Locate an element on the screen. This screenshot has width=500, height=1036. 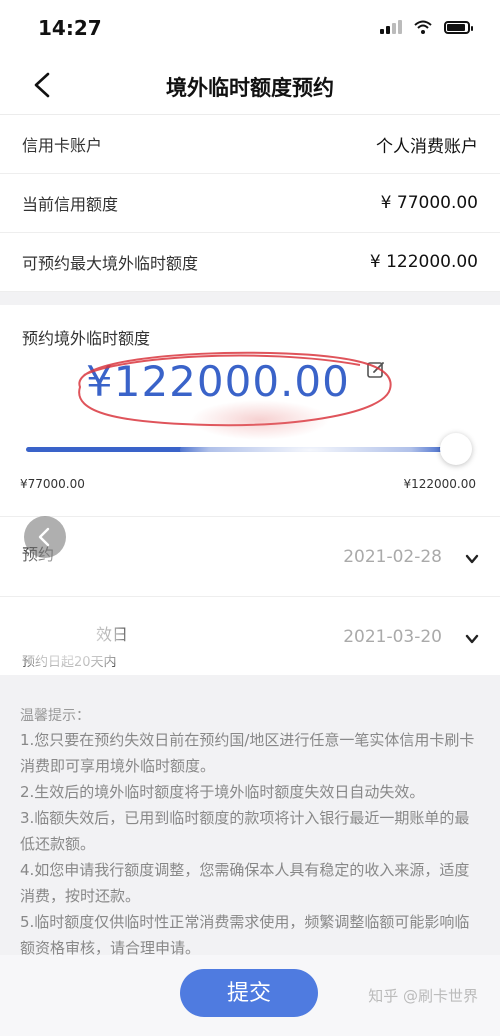
page-title: 境外临时额度预约 is located at coordinates (250, 88).